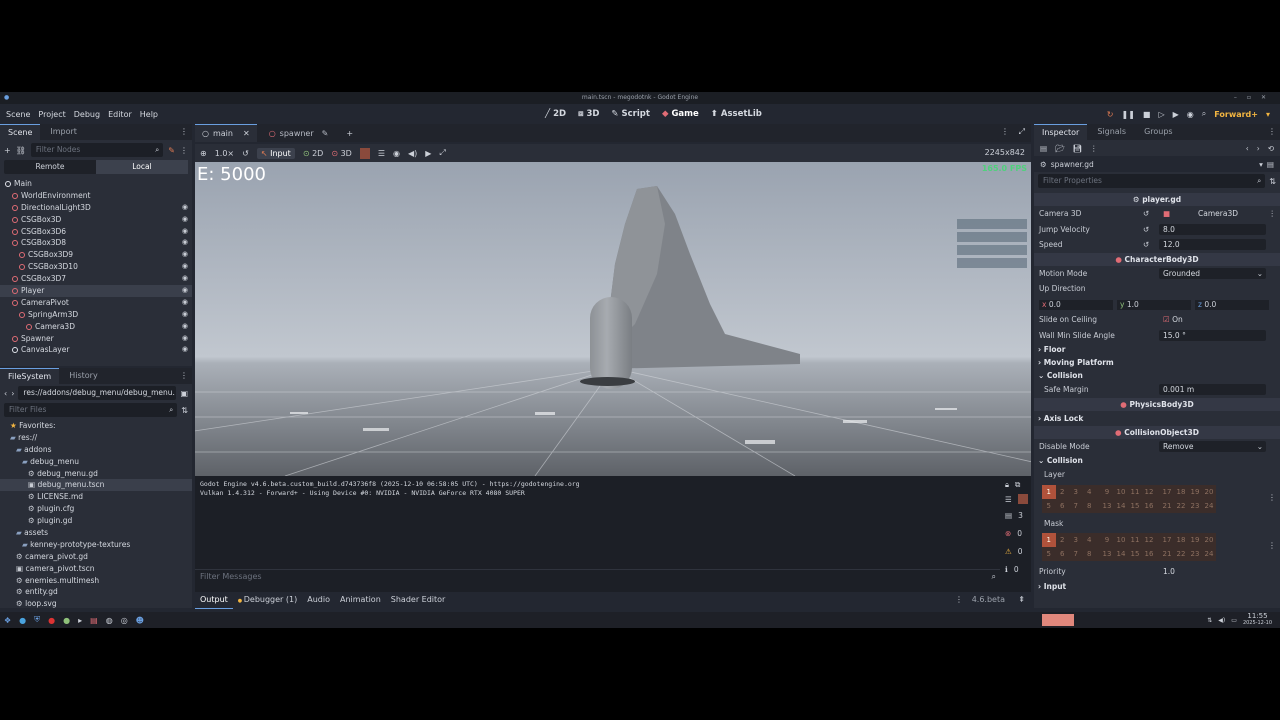  I want to click on script-icon: ✎, so click(171, 150).